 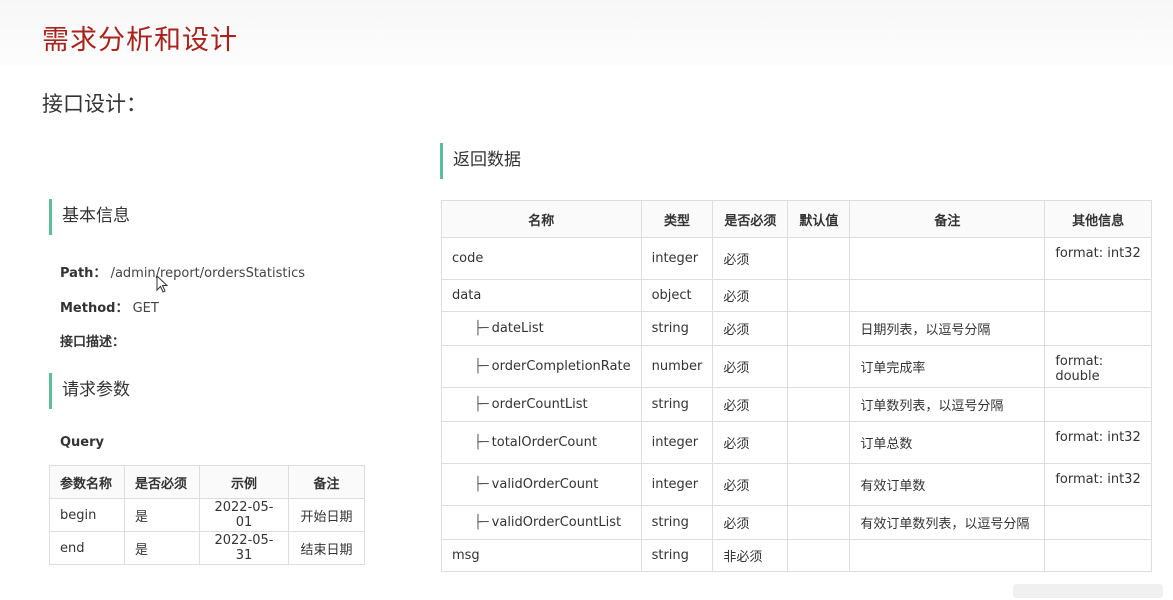 I want to click on field-required-cell: 非必须, so click(x=750, y=555).